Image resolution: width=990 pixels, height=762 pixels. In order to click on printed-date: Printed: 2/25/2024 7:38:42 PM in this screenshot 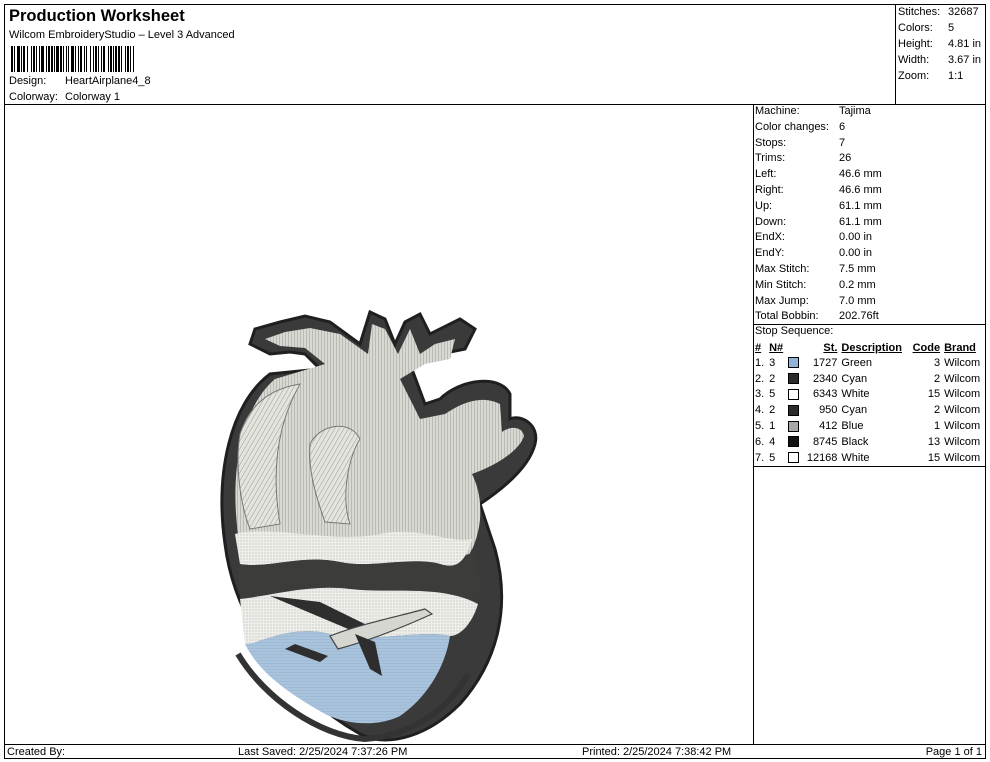, I will do `click(657, 752)`.